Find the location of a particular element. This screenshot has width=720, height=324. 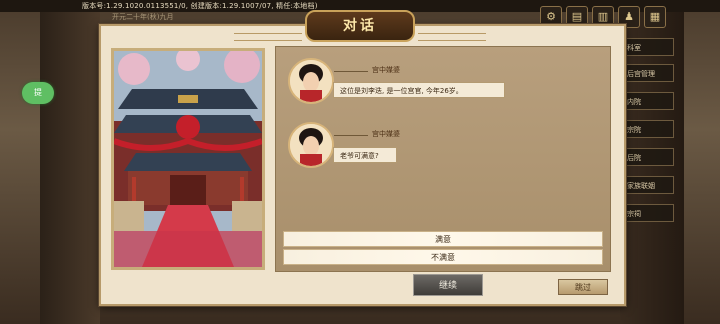

side-menu-item: 宗祠 is located at coordinates (648, 213).